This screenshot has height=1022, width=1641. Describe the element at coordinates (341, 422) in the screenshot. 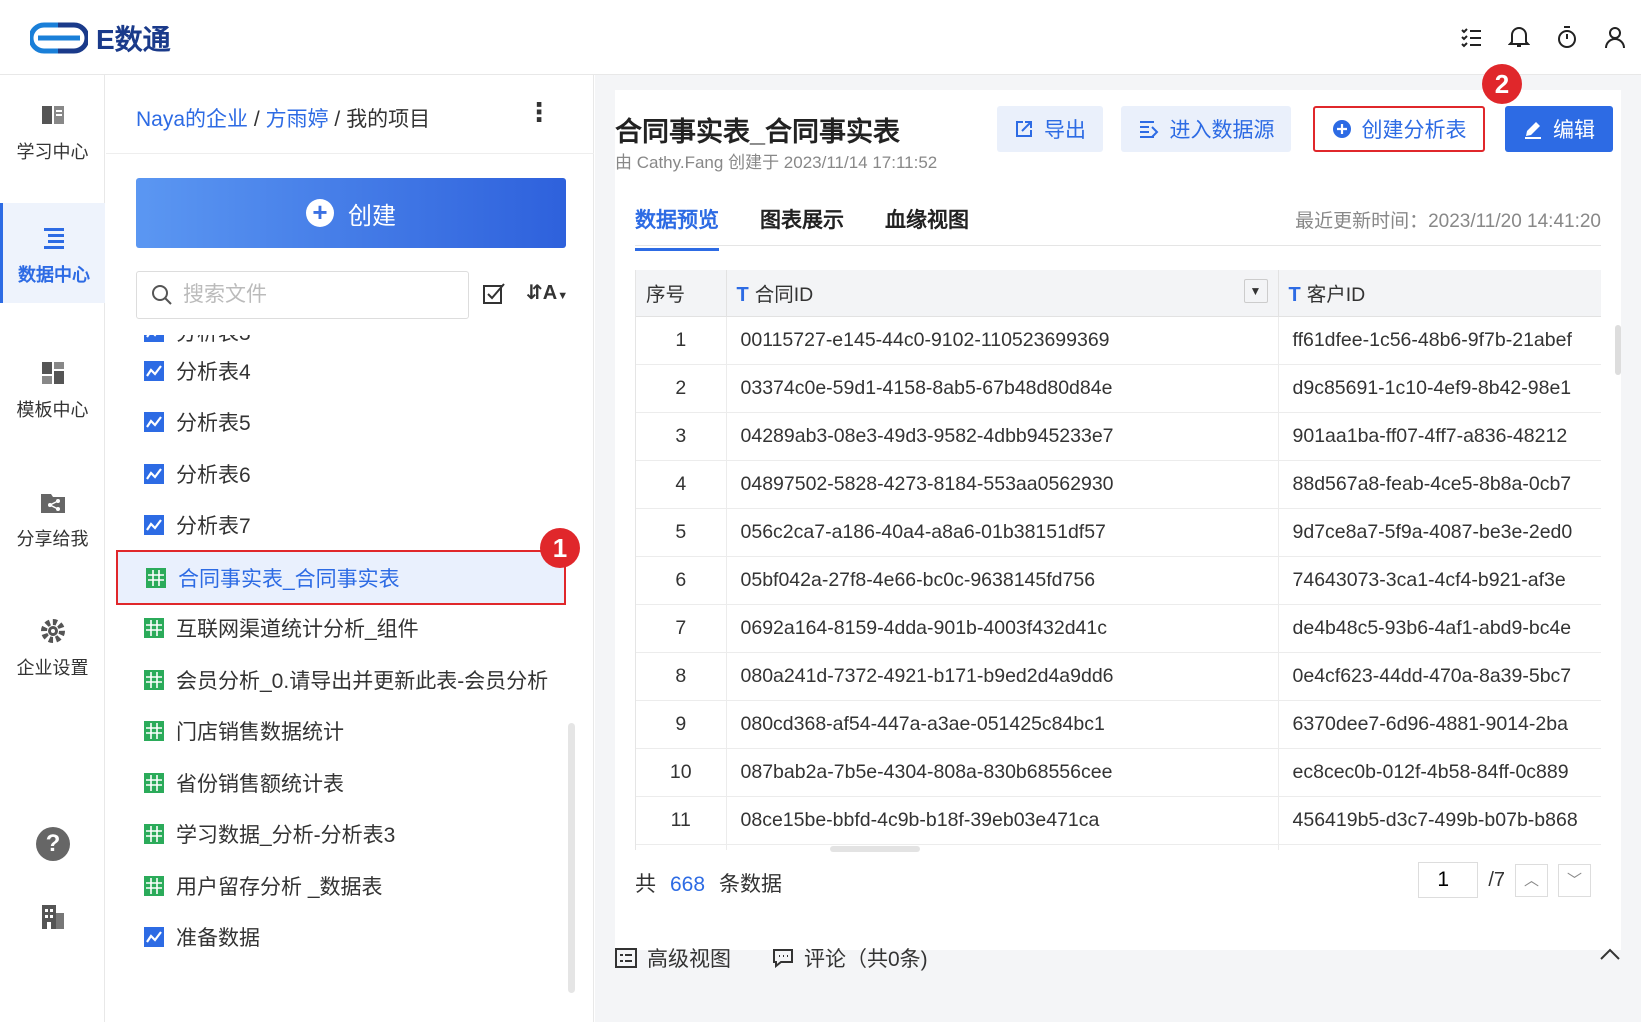

I see `file-item: 分析表5` at that location.